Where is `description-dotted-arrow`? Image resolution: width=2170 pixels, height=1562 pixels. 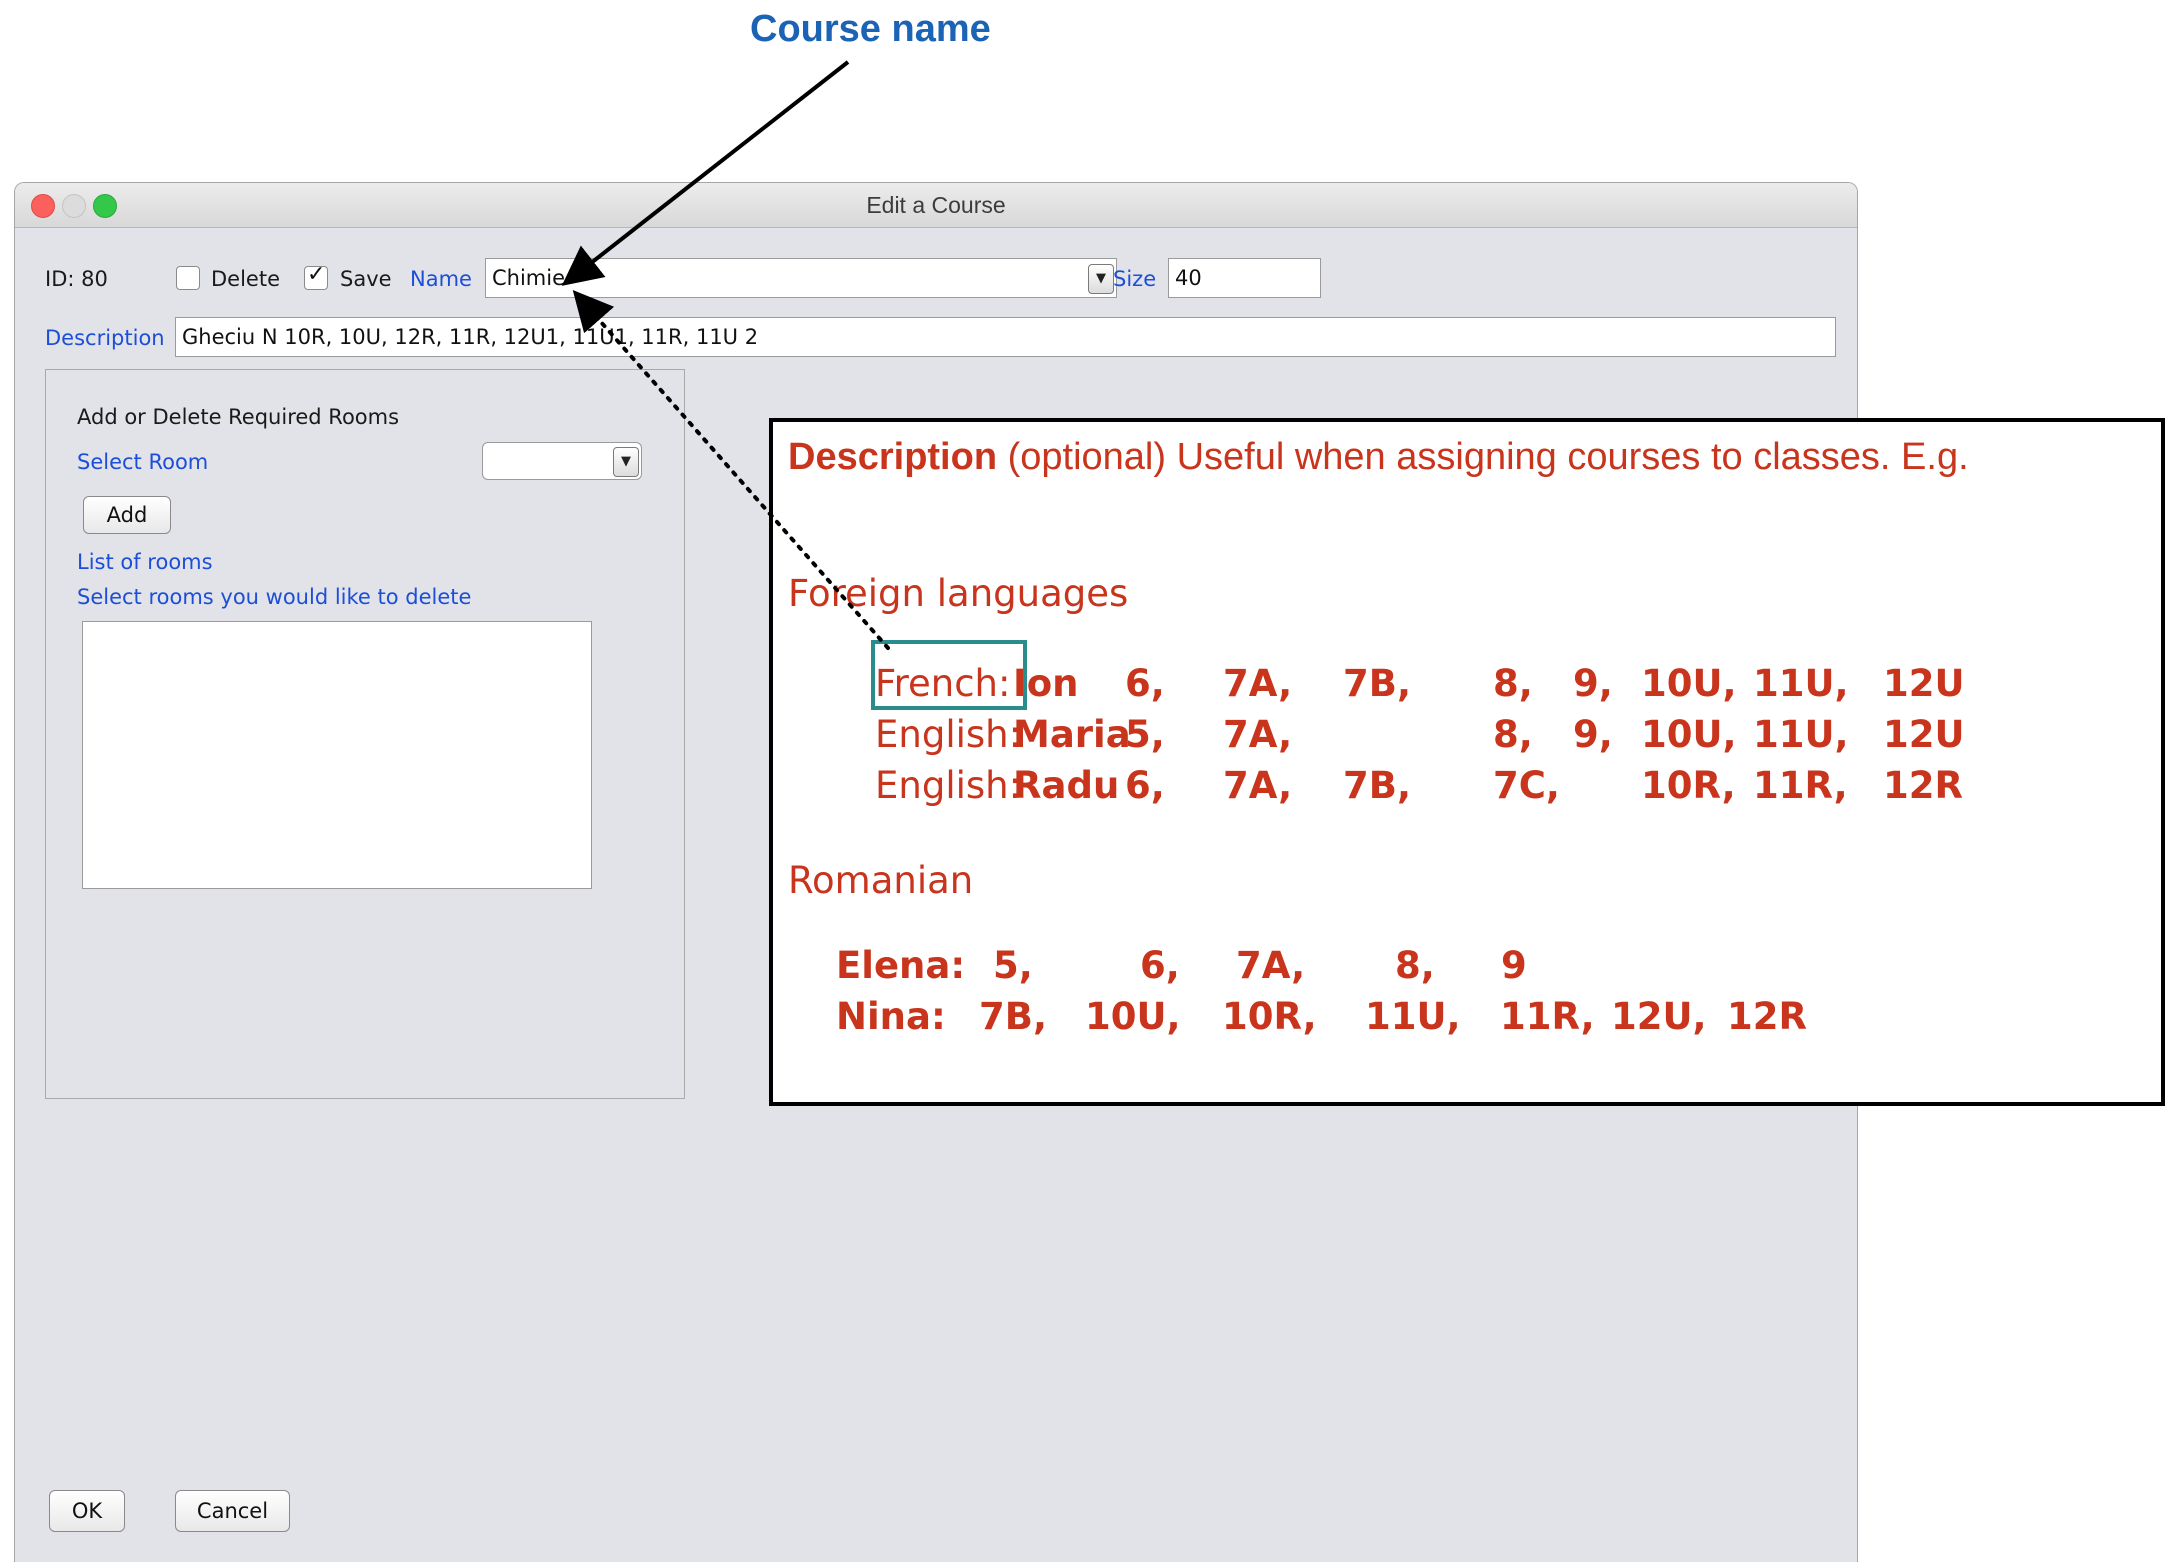
description-dotted-arrow is located at coordinates (731, 469).